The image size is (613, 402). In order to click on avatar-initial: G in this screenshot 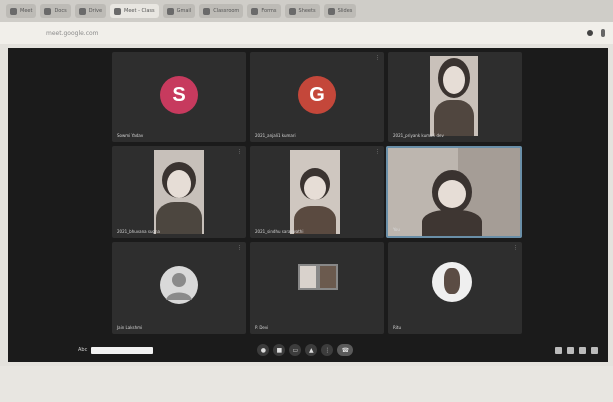, I will do `click(317, 94)`.